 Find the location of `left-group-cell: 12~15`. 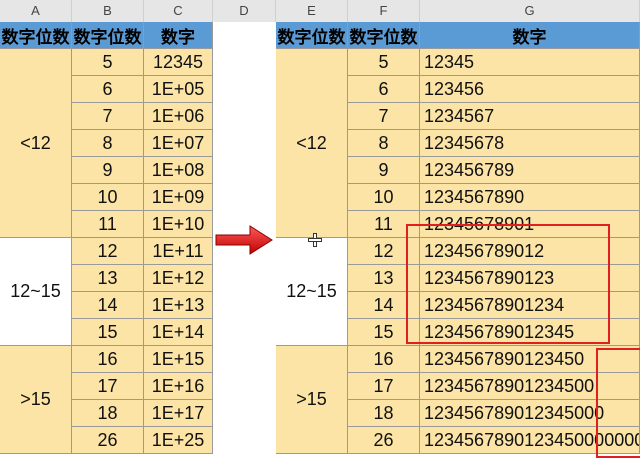

left-group-cell: 12~15 is located at coordinates (36, 292).